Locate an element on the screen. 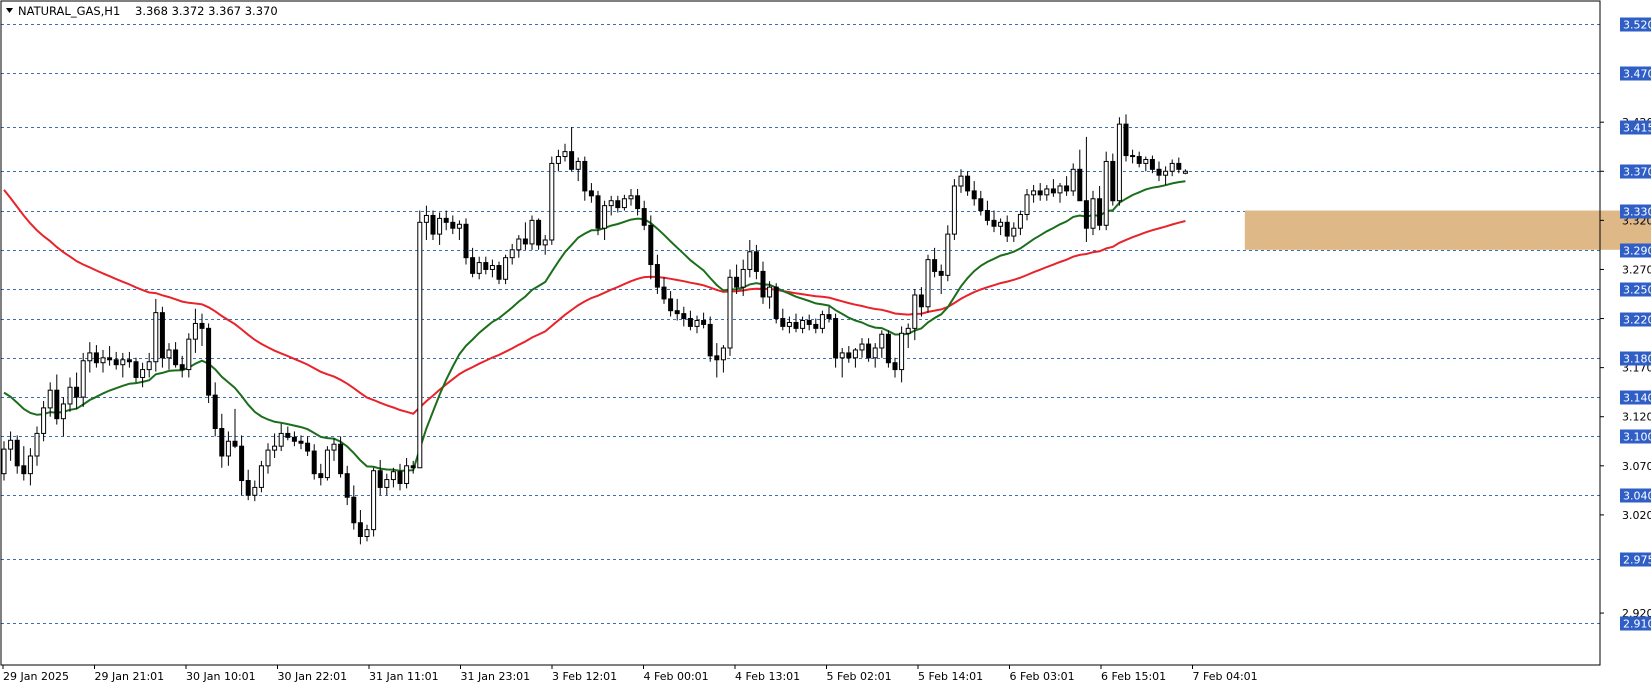  symbol-label: NATURAL_GAS,H1 is located at coordinates (69, 11).